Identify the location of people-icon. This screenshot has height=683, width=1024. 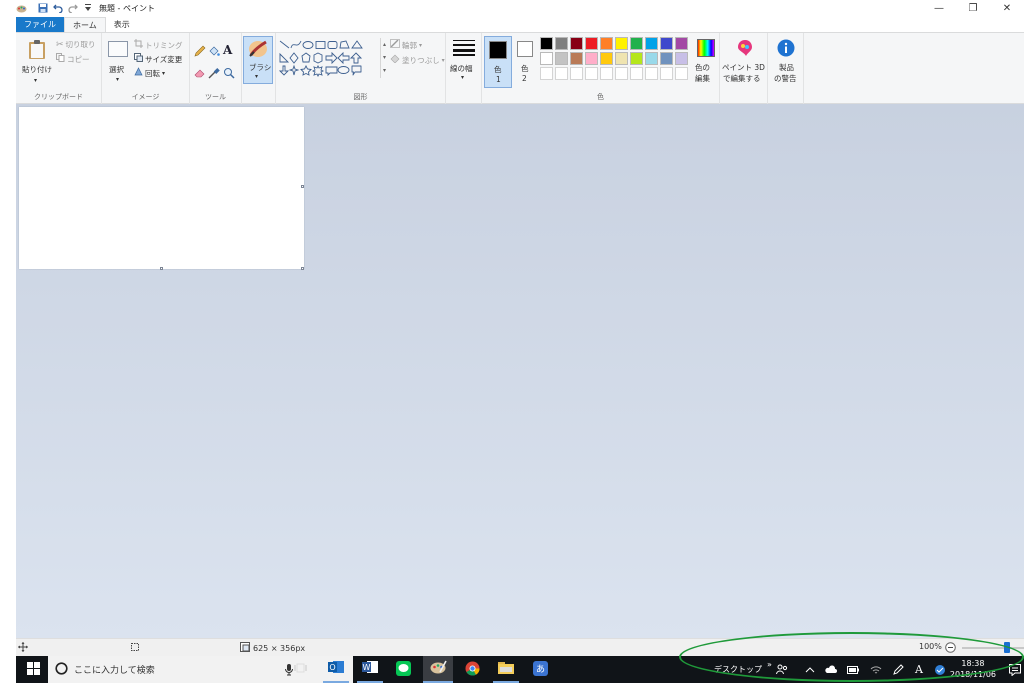
(782, 669).